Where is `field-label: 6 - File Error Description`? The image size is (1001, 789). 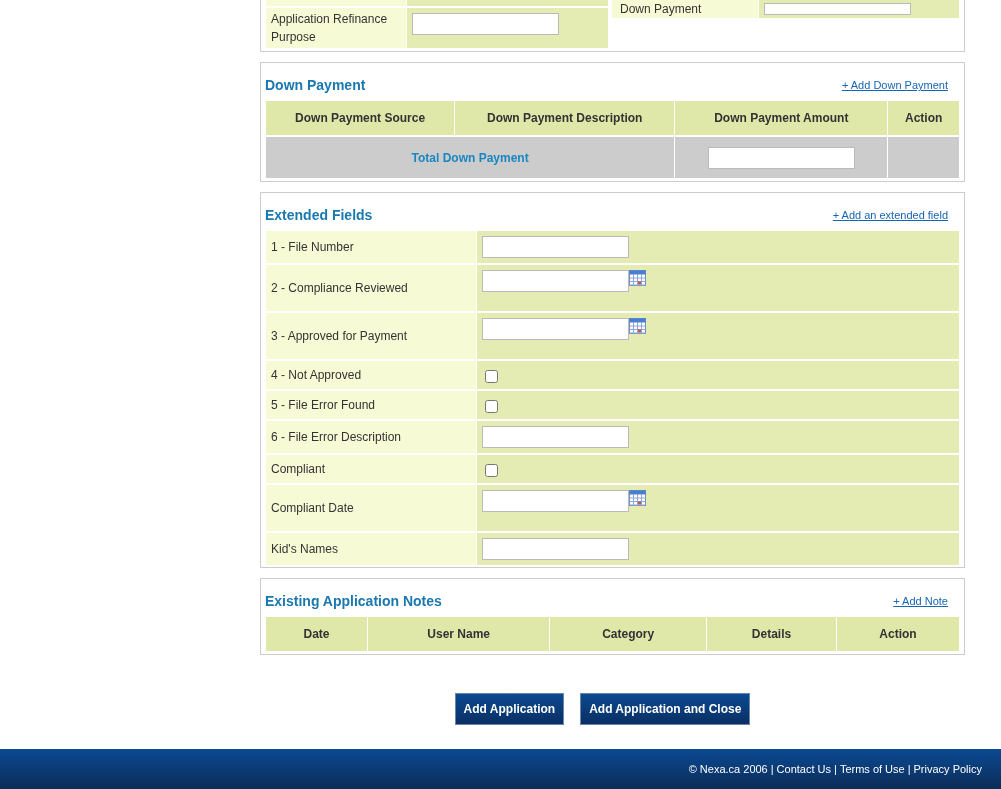
field-label: 6 - File Error Description is located at coordinates (336, 437).